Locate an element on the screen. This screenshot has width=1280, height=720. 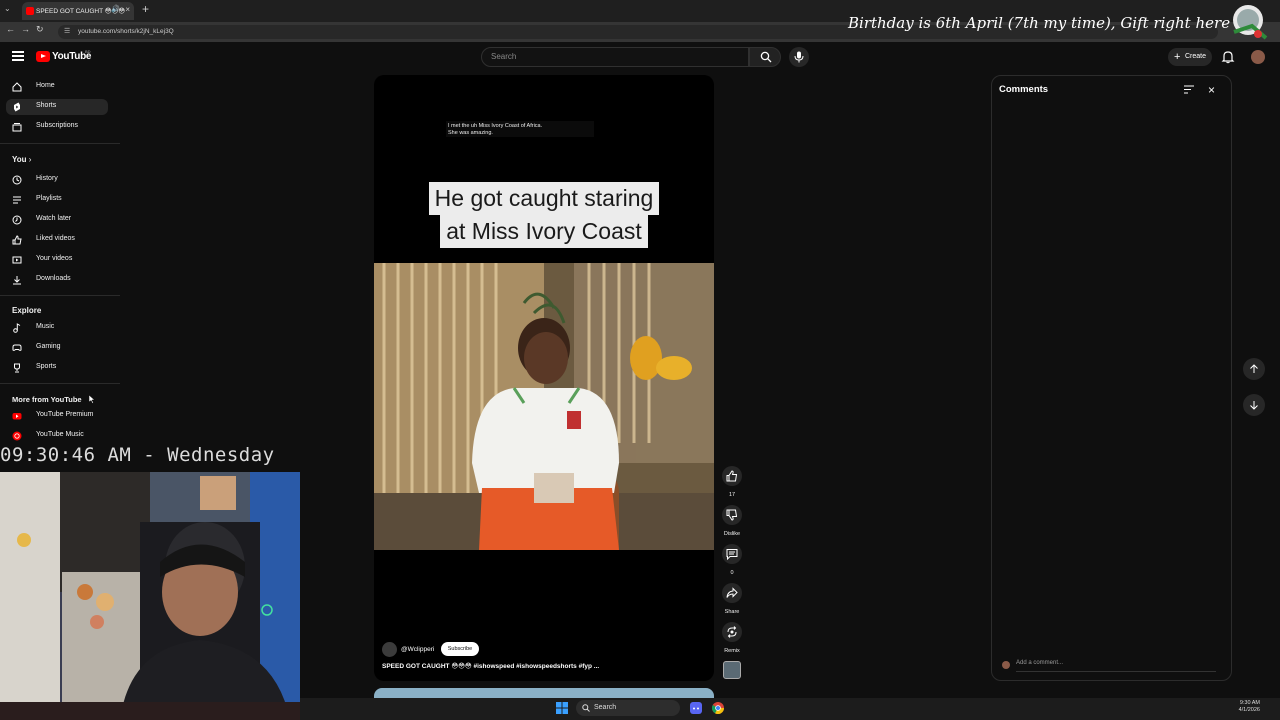
sidebar-item-label: Downloads is located at coordinates (53, 278).